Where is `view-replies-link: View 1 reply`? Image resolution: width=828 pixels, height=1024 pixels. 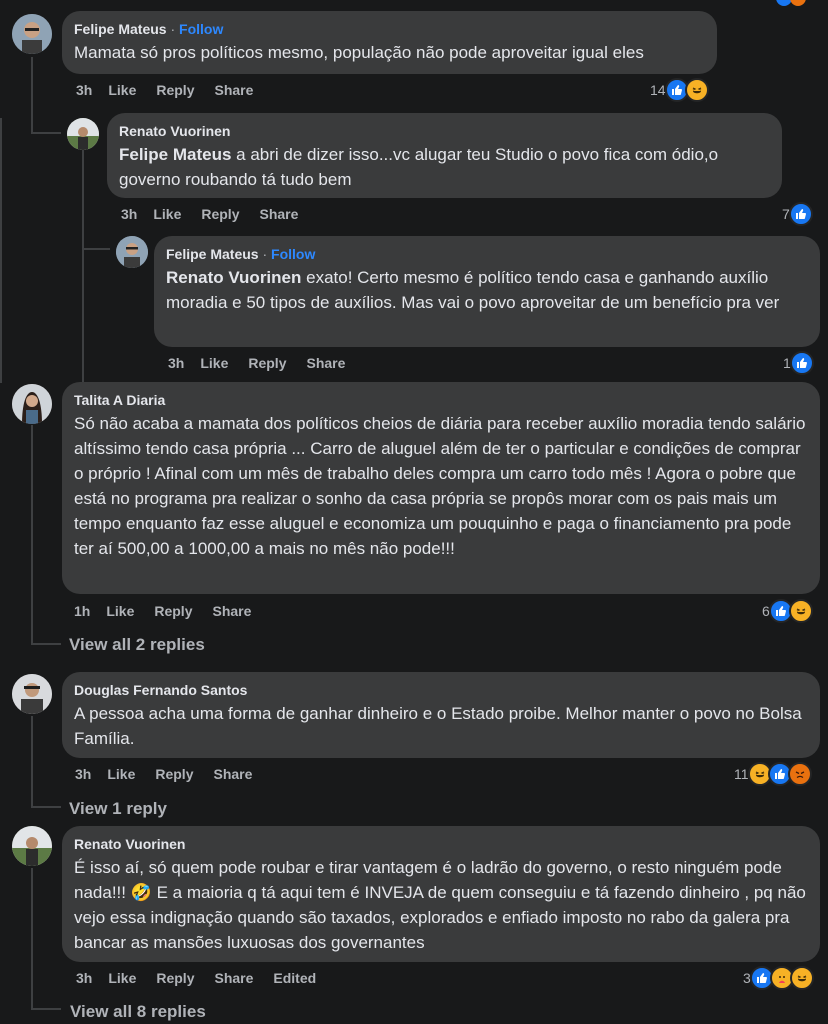
view-replies-link: View 1 reply is located at coordinates (118, 809).